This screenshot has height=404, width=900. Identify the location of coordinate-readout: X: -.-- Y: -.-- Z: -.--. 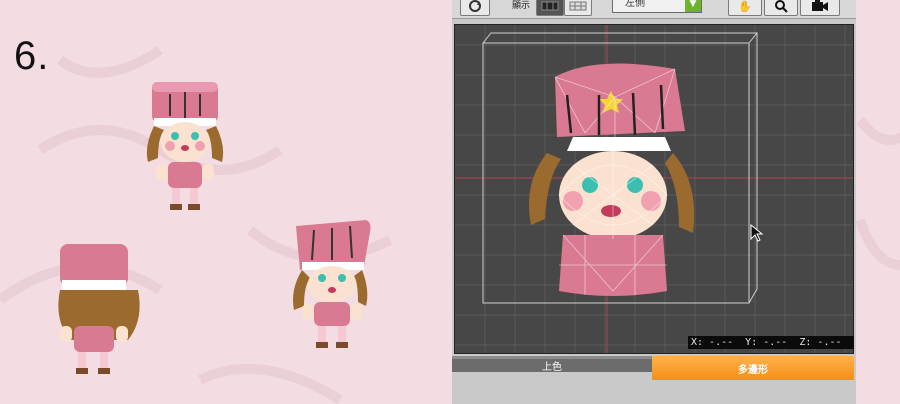
(771, 342).